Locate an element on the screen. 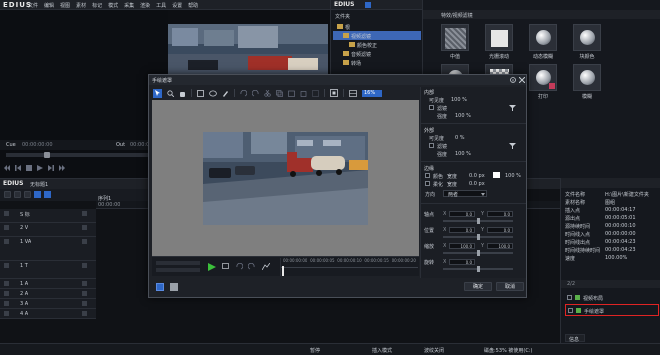  track-header: 3 A is located at coordinates (48, 304).